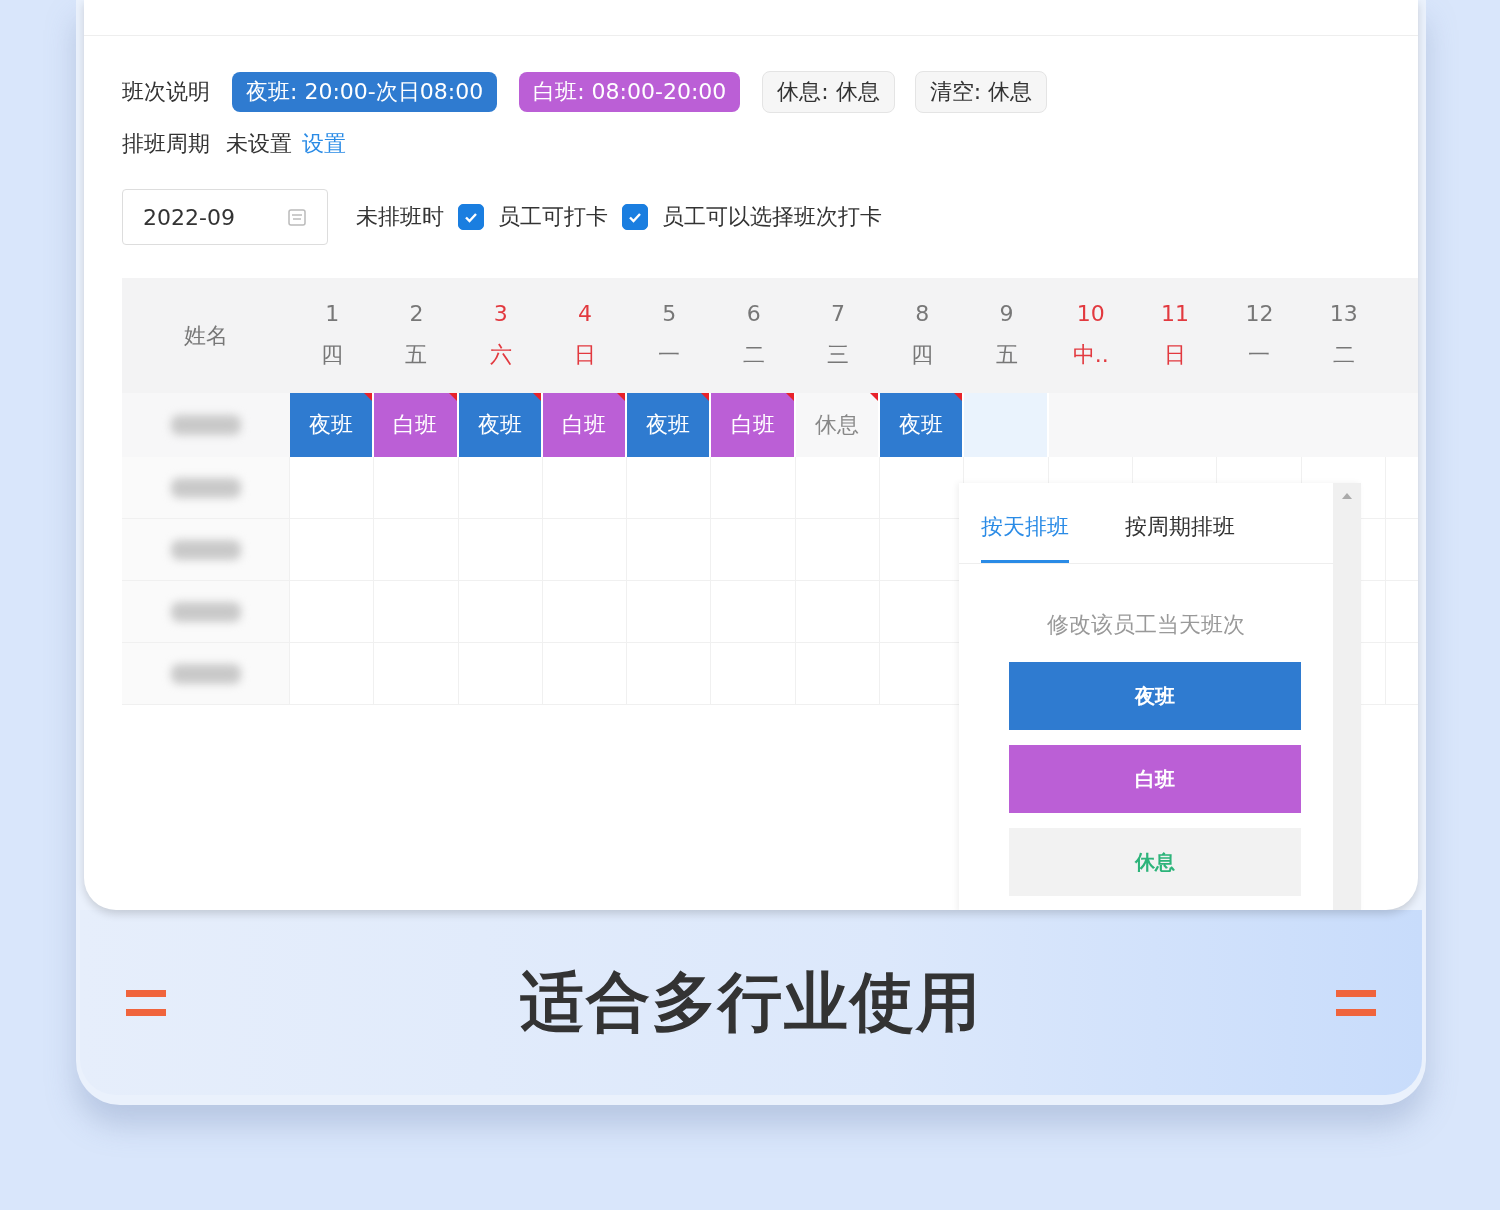 This screenshot has width=1500, height=1210. I want to click on tab: 按天排班, so click(1025, 537).